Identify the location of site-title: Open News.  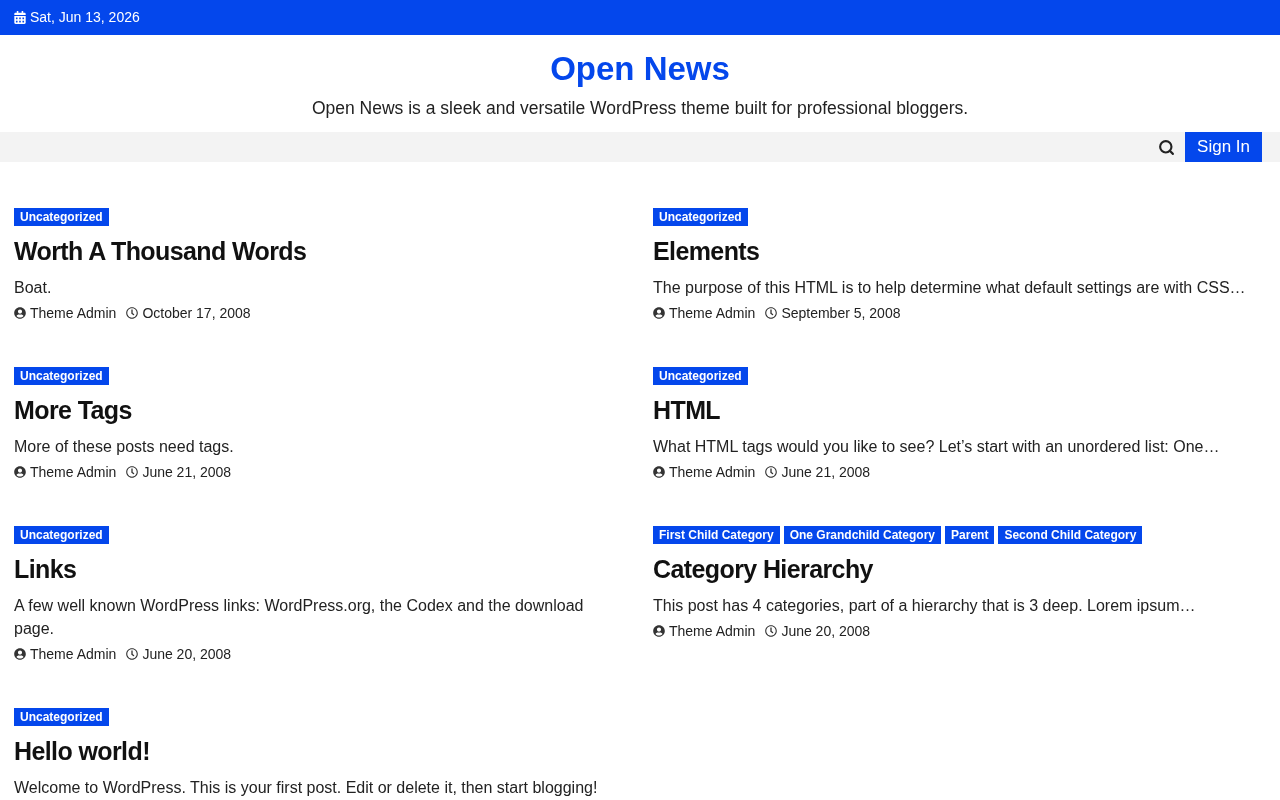
(640, 69).